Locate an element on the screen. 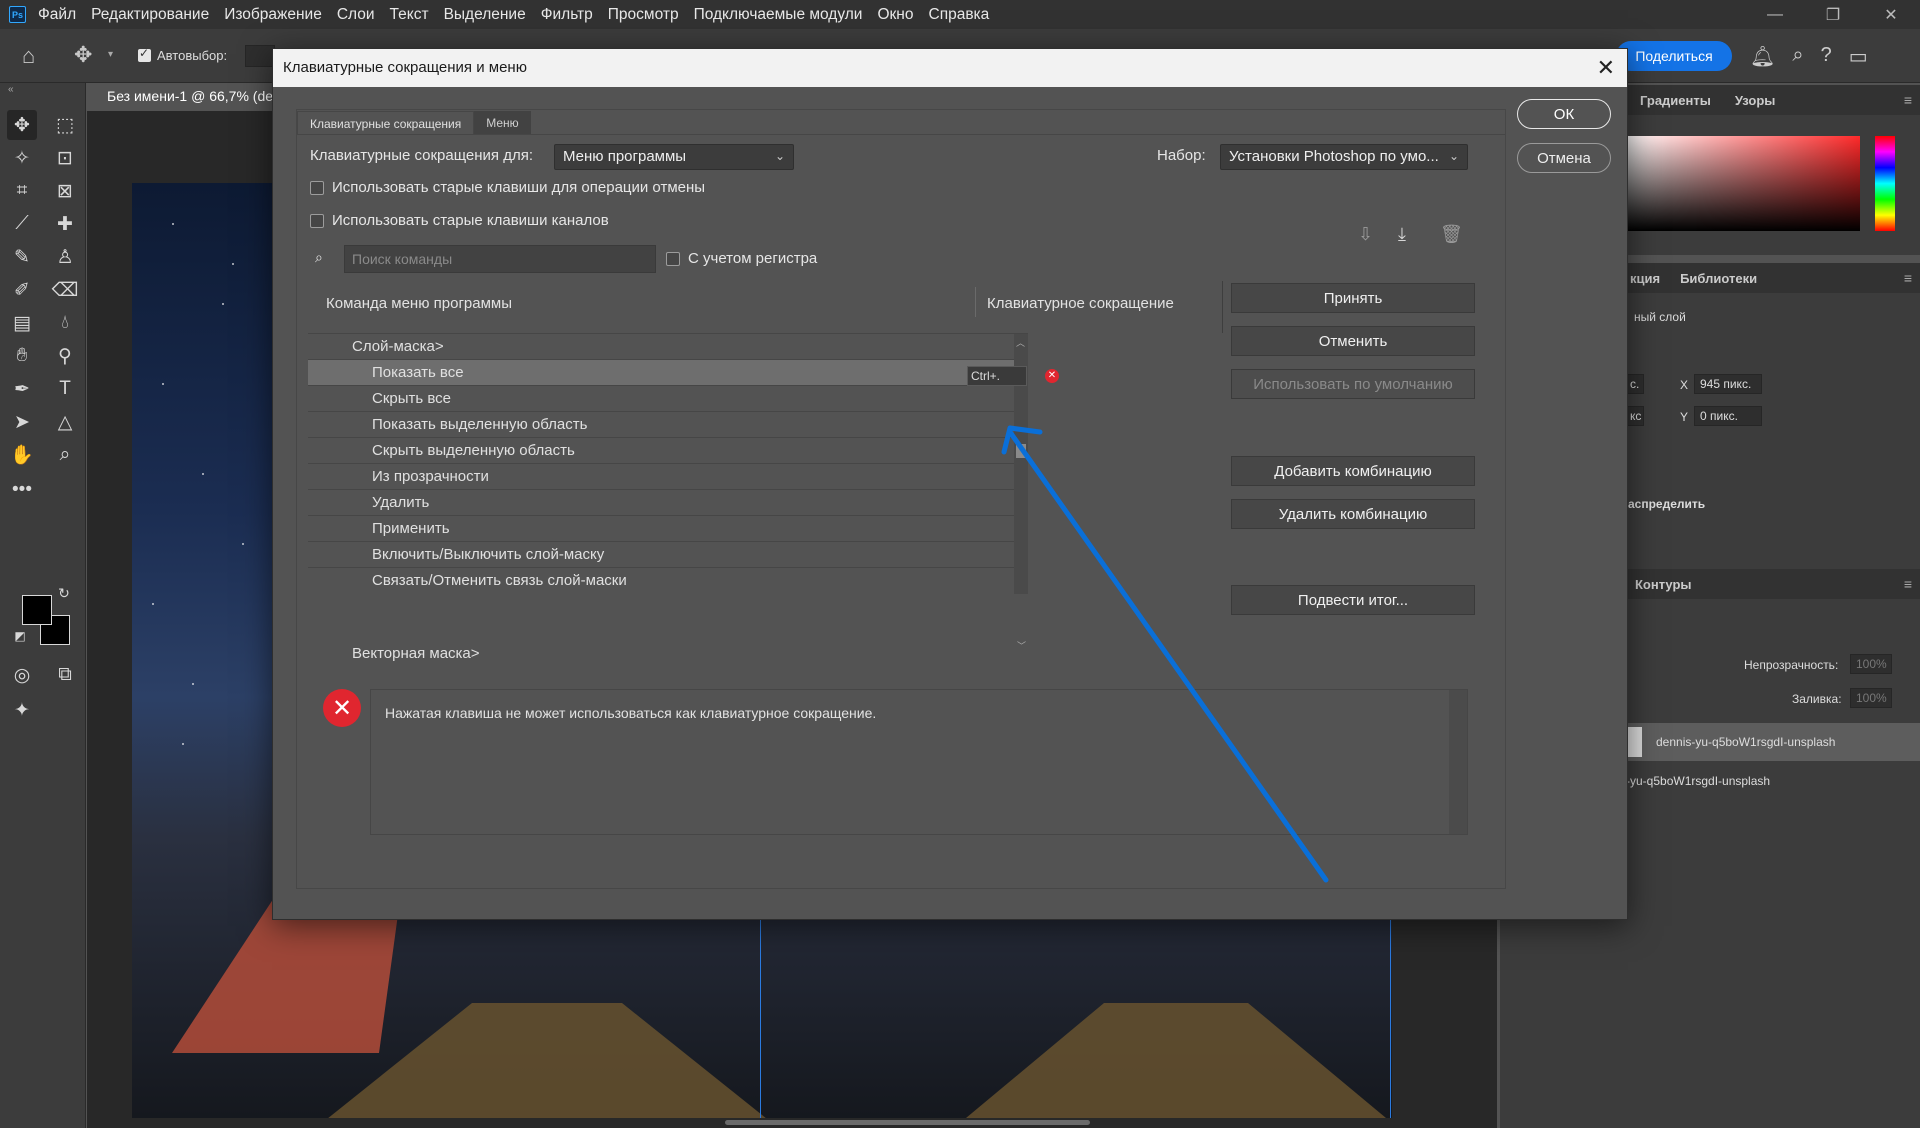  y-field: 0 пикс. is located at coordinates (1728, 416).